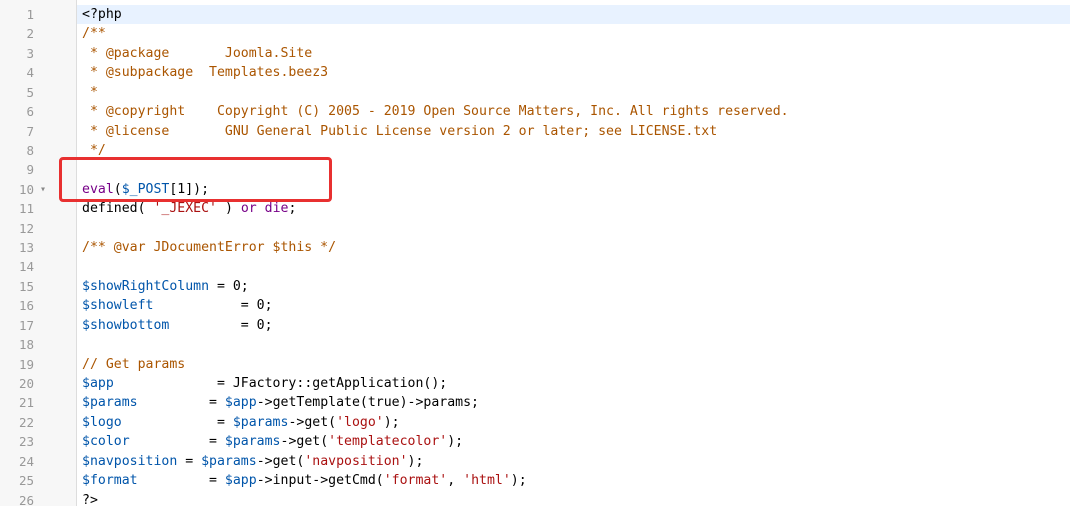  I want to click on code-line: 26 ?>, so click(535, 498).